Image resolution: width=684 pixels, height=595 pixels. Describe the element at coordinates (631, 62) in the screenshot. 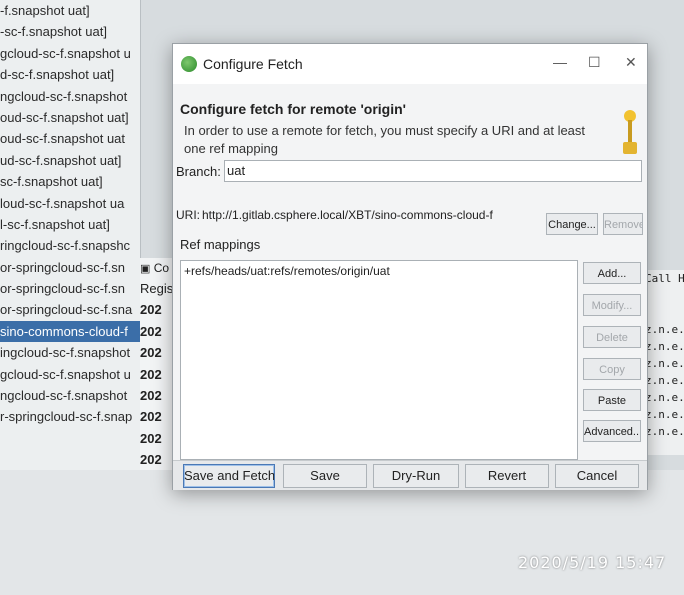

I see `close-button: ✕` at that location.